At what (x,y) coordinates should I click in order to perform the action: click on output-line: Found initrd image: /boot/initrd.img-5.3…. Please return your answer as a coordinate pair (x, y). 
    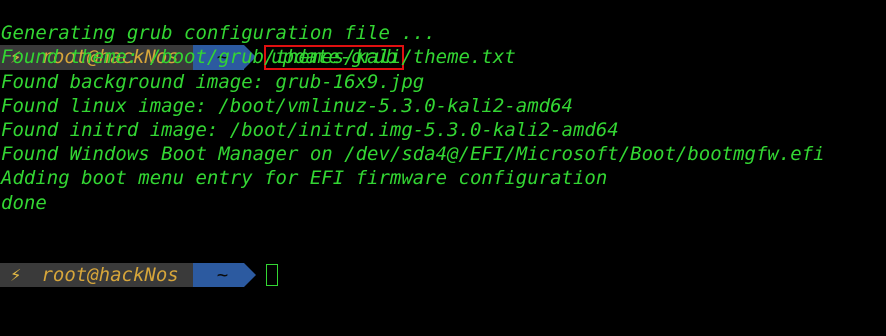
    Looking at the image, I should click on (310, 129).